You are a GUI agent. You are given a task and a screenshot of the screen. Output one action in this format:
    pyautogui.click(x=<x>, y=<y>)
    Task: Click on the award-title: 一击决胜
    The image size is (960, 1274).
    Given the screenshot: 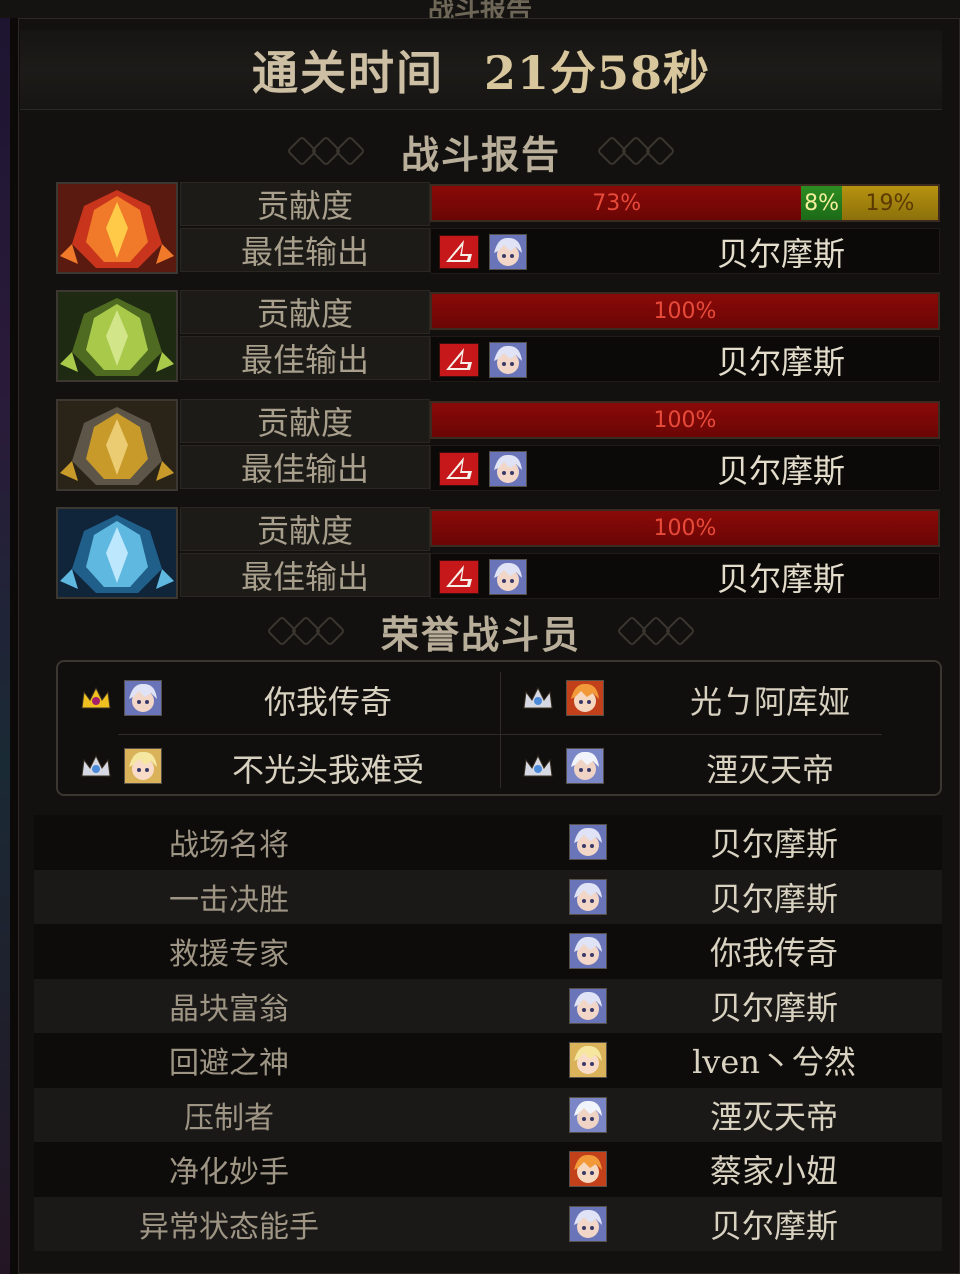 What is the action you would take?
    pyautogui.click(x=229, y=900)
    